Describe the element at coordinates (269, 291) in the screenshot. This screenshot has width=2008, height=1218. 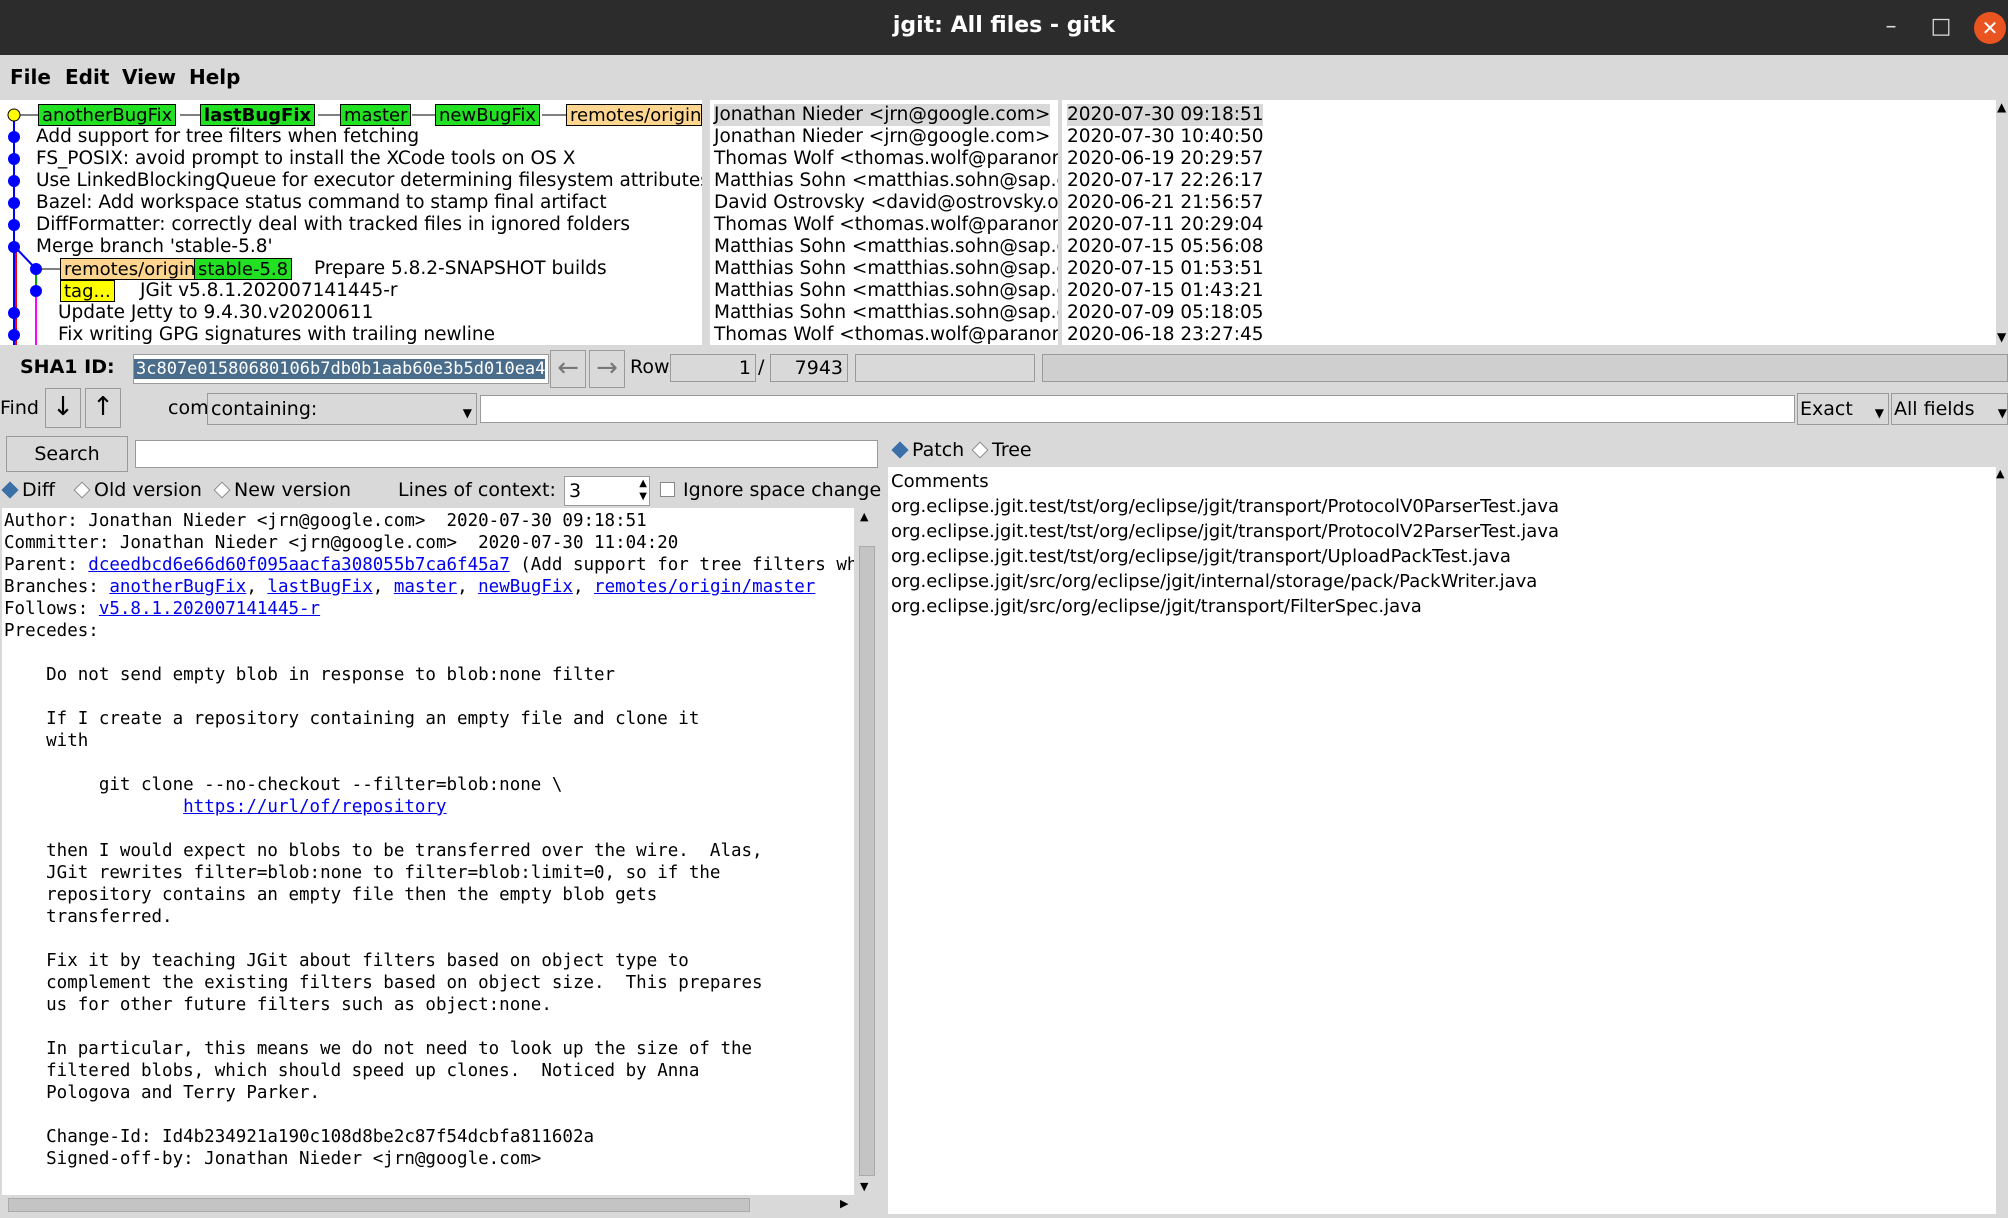
I see `commit-subject: JGit v5.8.1.202007141445-r` at that location.